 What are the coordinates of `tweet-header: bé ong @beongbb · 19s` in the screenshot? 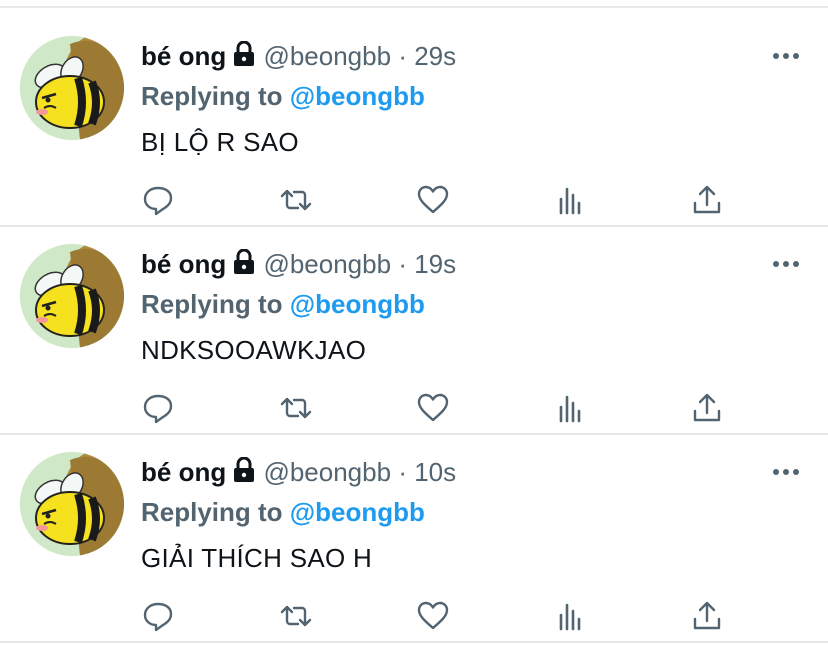 It's located at (298, 265).